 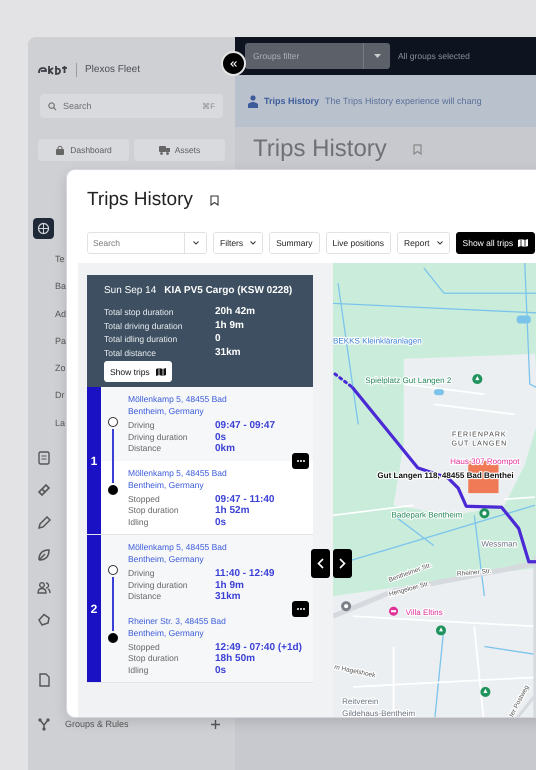 I want to click on person-icon, so click(x=253, y=101).